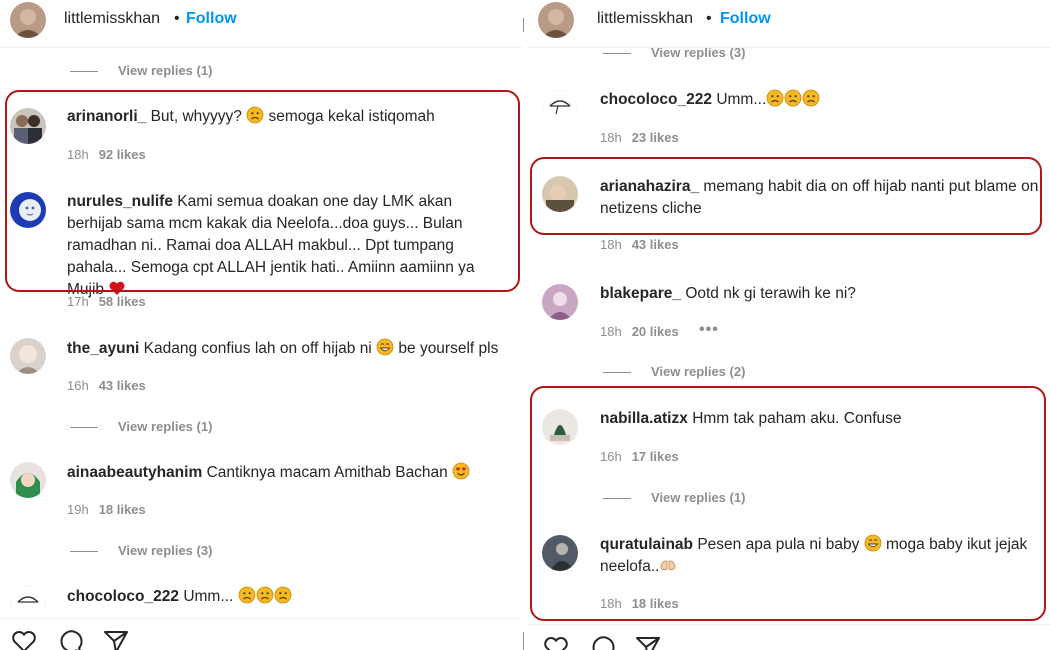  Describe the element at coordinates (106, 116) in the screenshot. I see `comment-username: arinanorli_` at that location.